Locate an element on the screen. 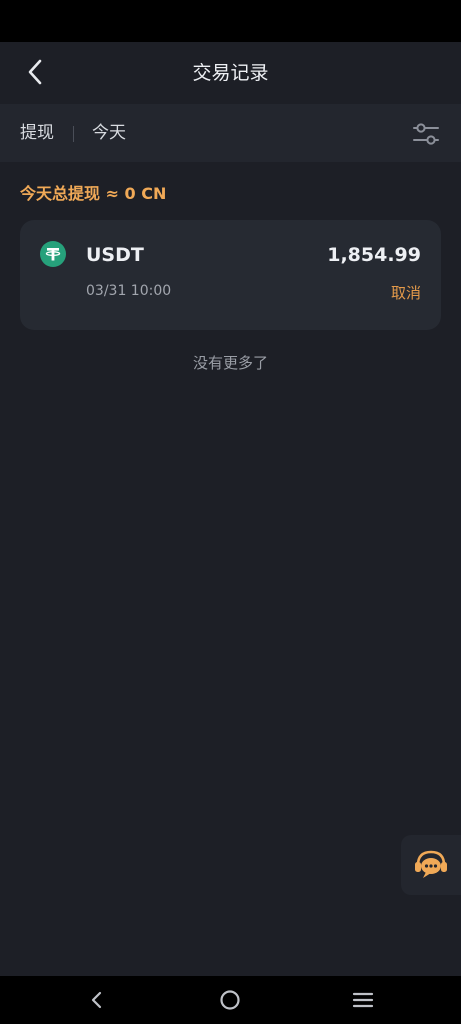  tether-icon is located at coordinates (53, 254).